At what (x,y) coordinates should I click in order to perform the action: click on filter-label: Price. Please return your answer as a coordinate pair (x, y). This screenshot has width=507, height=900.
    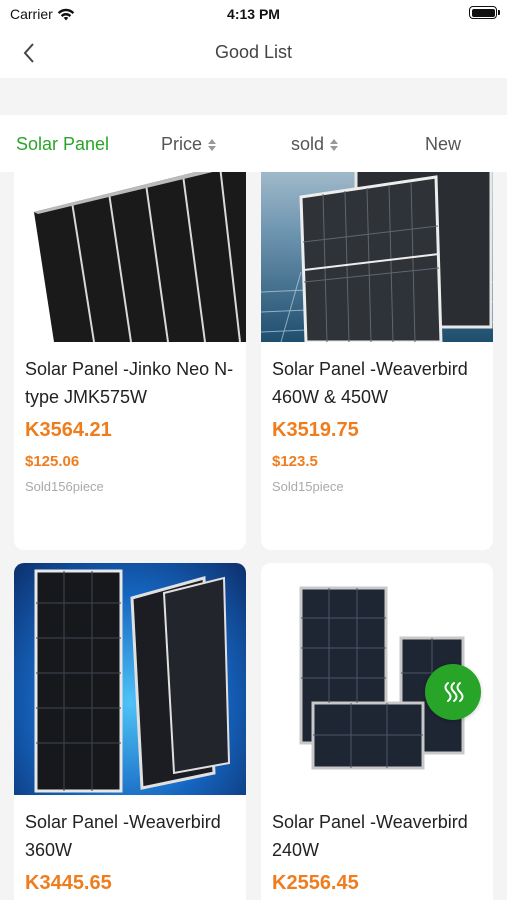
    Looking at the image, I should click on (182, 144).